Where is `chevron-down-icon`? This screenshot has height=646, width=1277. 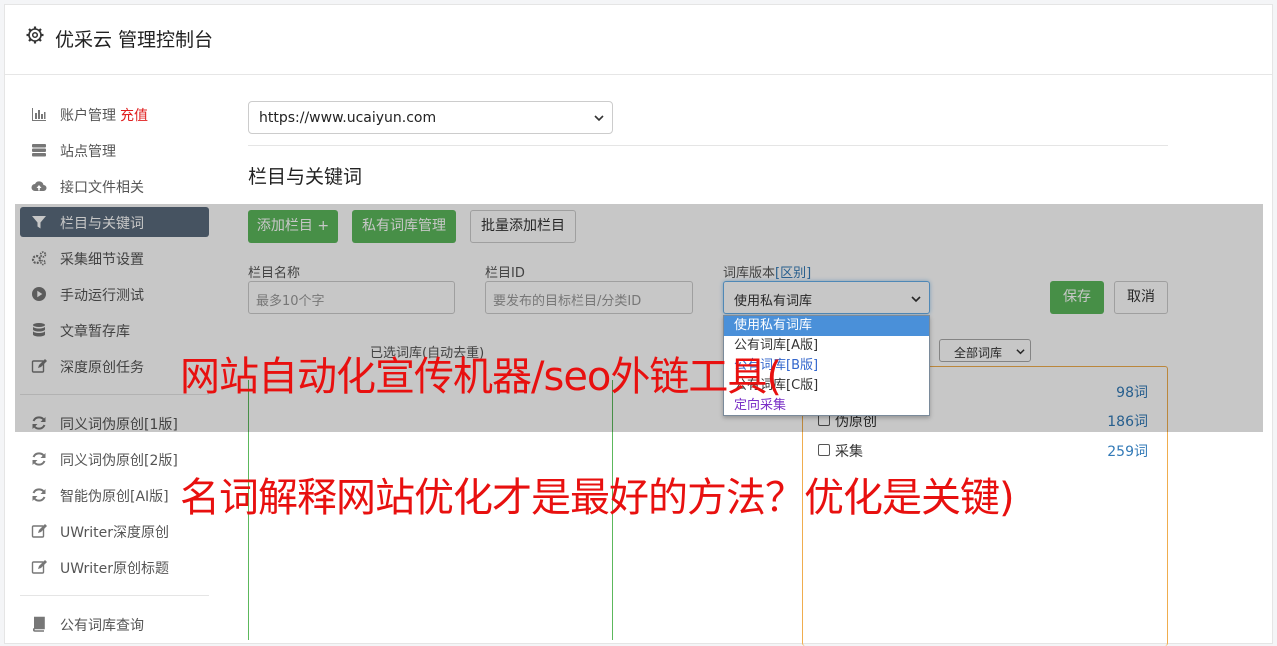 chevron-down-icon is located at coordinates (599, 118).